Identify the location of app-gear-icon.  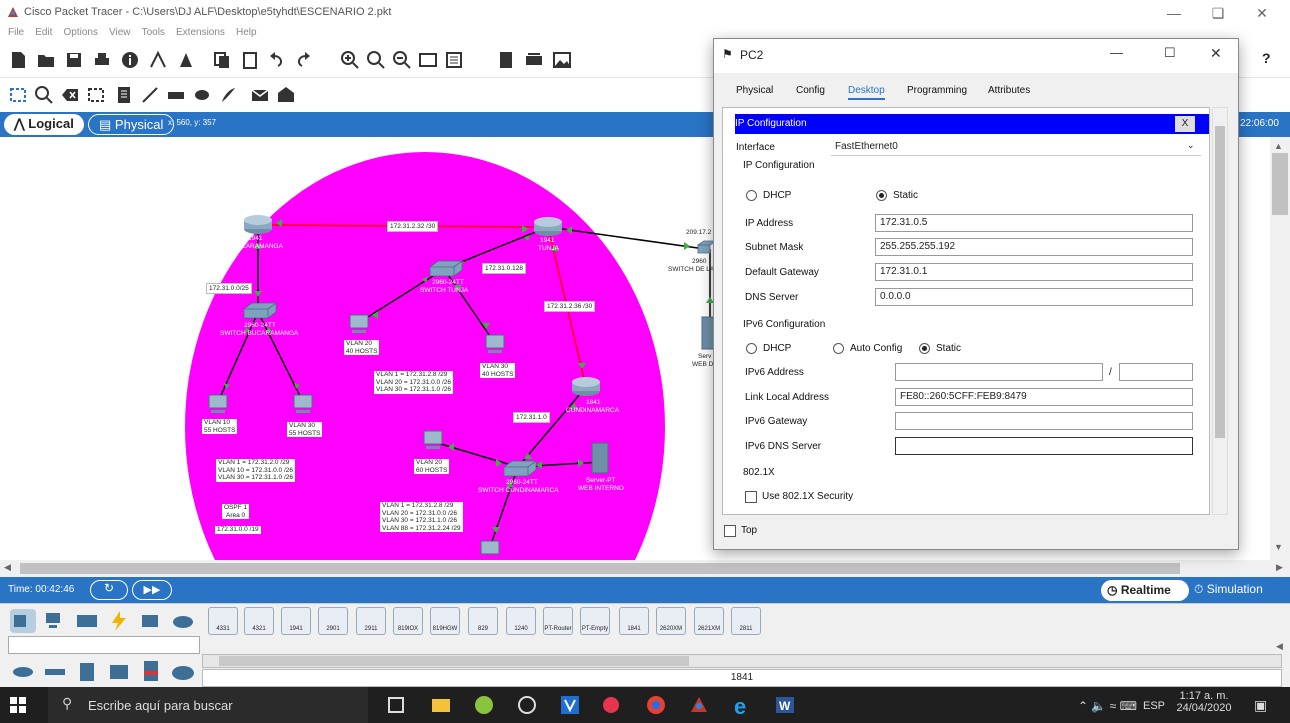
(527, 705).